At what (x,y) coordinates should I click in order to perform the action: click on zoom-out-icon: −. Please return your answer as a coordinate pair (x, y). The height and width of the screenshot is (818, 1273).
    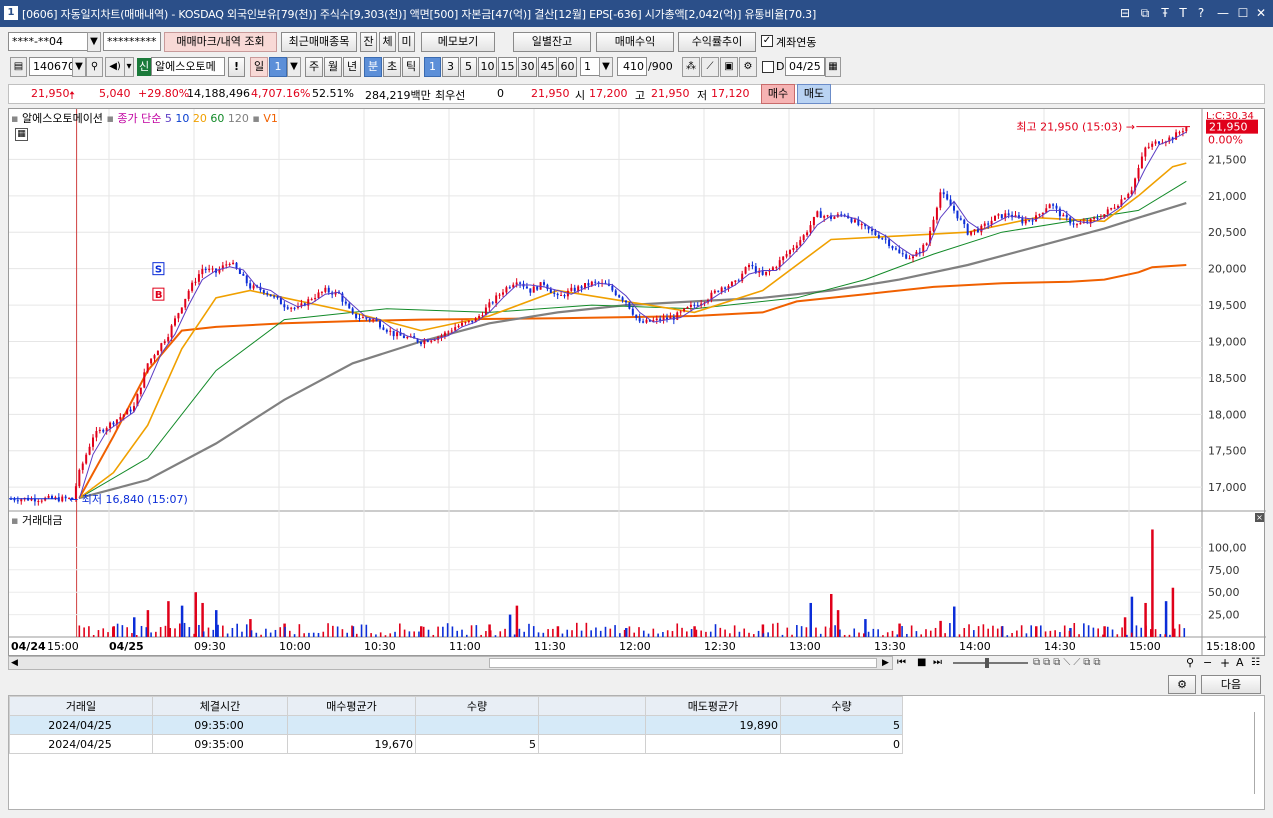
    Looking at the image, I should click on (1207, 663).